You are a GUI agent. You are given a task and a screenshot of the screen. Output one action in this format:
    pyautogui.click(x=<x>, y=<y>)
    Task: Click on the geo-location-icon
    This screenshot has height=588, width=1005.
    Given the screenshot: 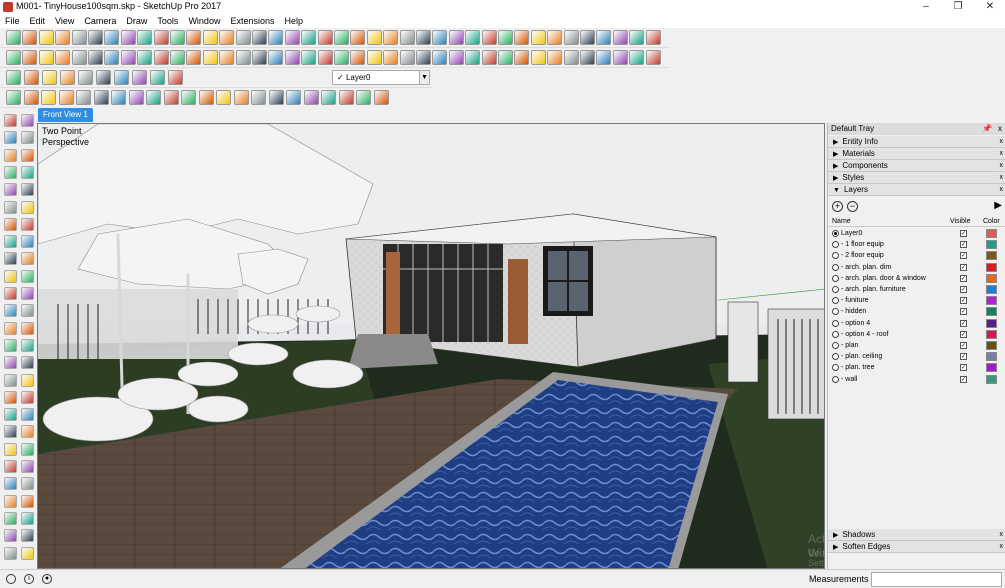 What is the action you would take?
    pyautogui.click(x=11, y=579)
    